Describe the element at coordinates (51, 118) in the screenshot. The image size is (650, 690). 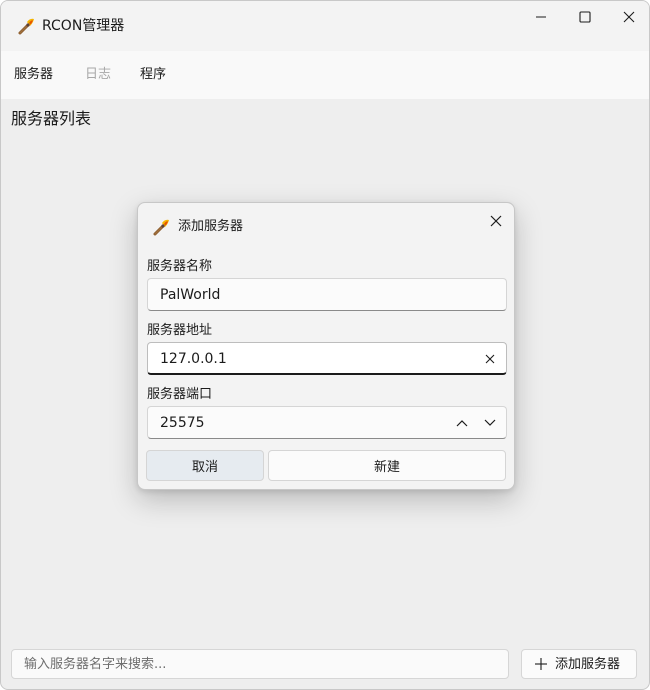
I see `server-list-title: 服务器列表` at that location.